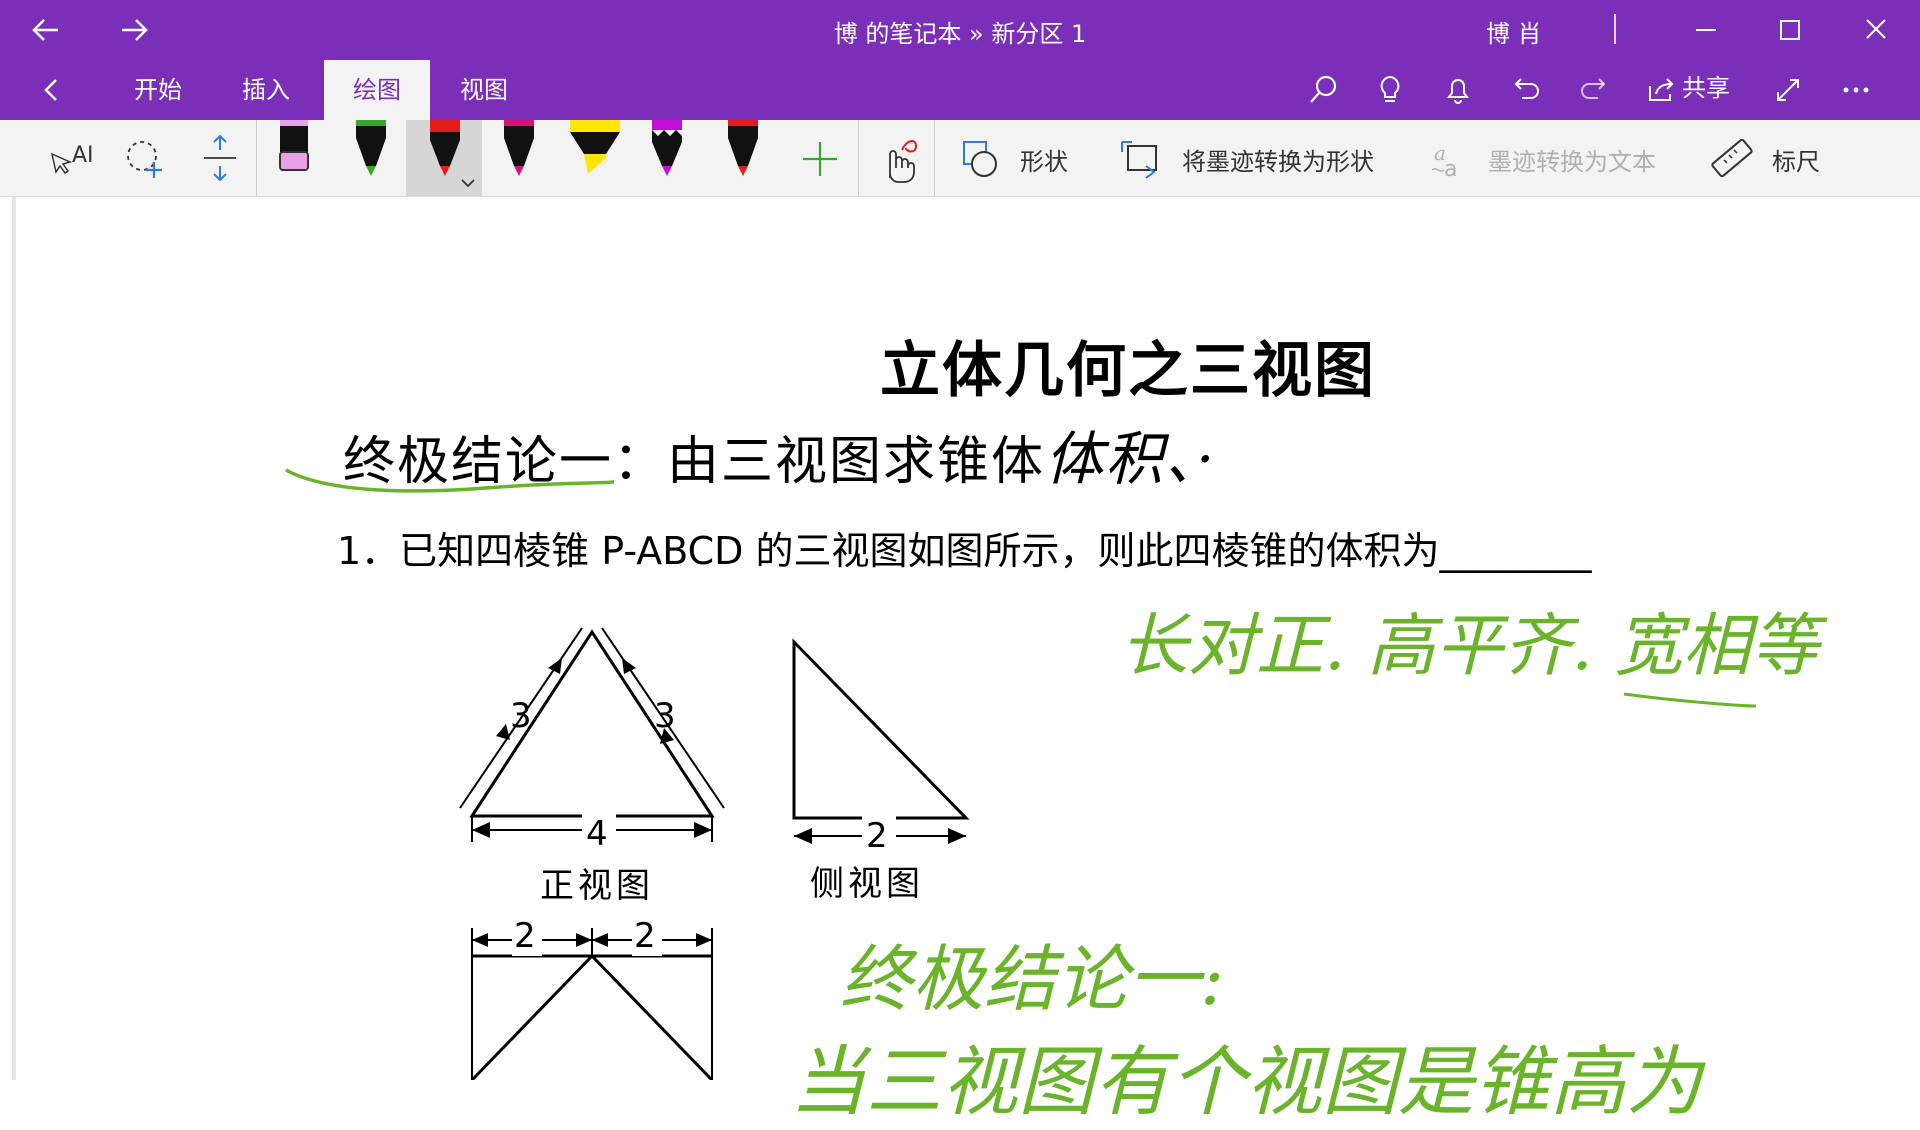 The image size is (1920, 1130). Describe the element at coordinates (158, 97) in the screenshot. I see `tab-home: 开始` at that location.